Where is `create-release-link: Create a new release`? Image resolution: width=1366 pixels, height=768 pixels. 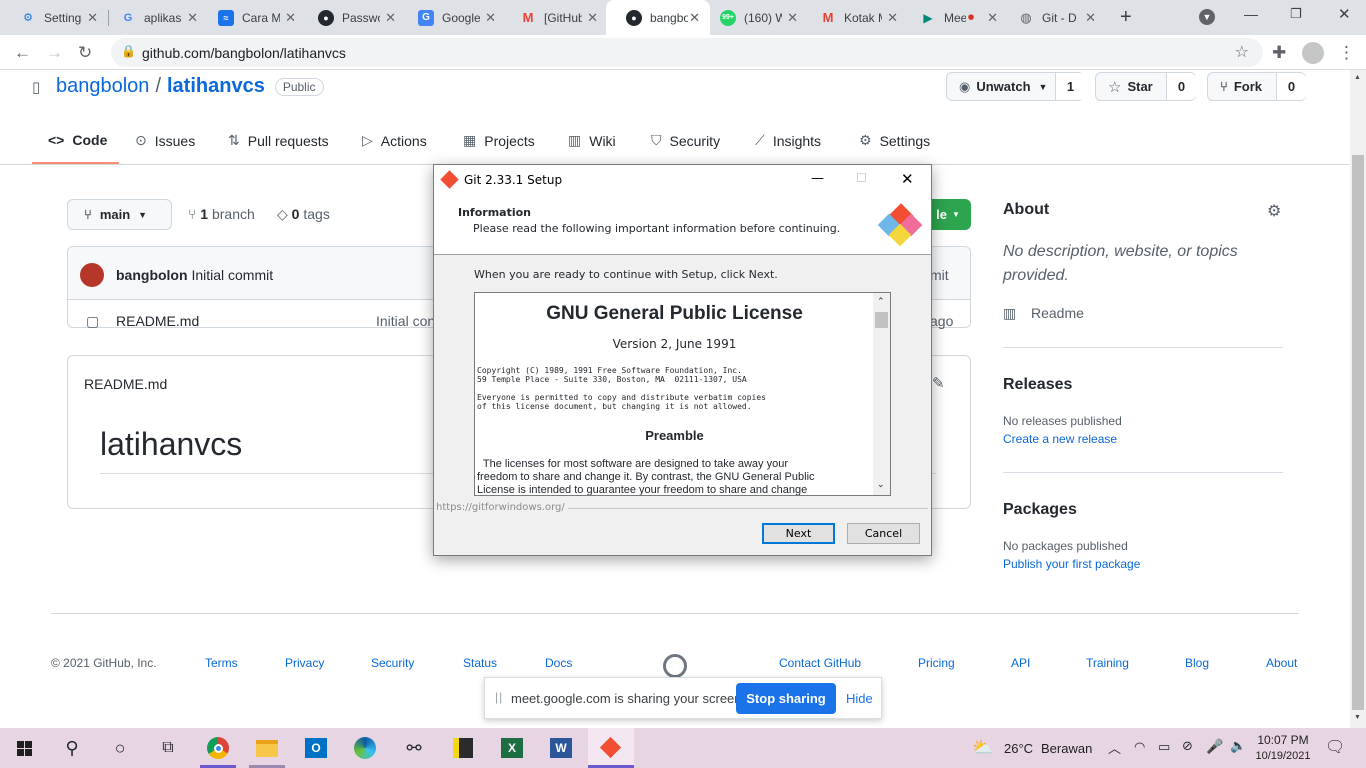
create-release-link: Create a new release is located at coordinates (1060, 439).